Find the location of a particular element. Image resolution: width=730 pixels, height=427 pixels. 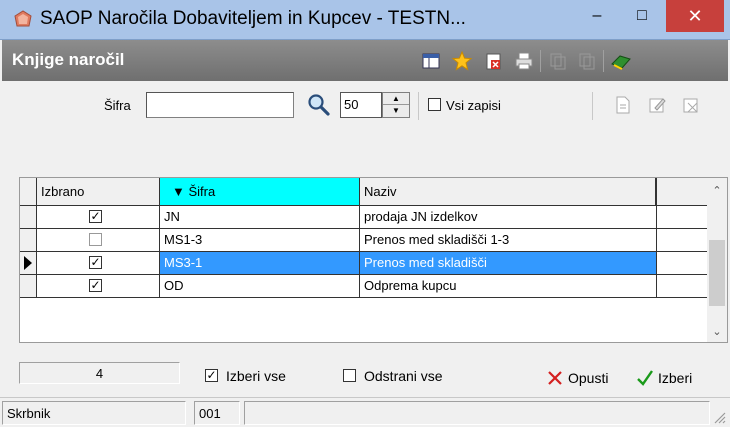

sifra-label: Šifra is located at coordinates (117, 105).